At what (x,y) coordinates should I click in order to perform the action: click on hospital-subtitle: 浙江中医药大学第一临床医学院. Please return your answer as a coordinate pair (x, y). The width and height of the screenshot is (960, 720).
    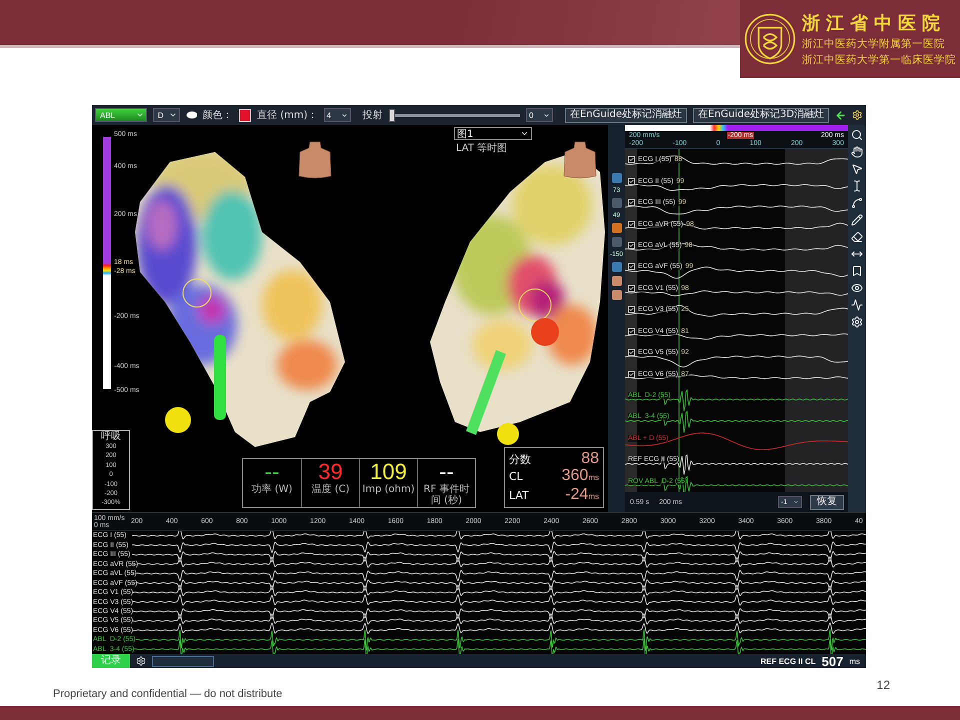
    Looking at the image, I should click on (879, 60).